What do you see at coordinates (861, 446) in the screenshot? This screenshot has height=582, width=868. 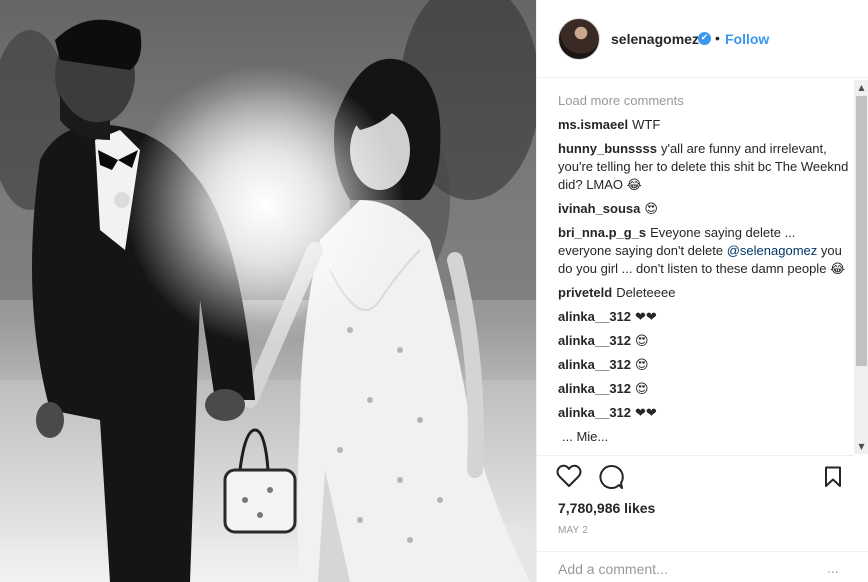 I see `scroll-down-arrow-icon: ▼` at bounding box center [861, 446].